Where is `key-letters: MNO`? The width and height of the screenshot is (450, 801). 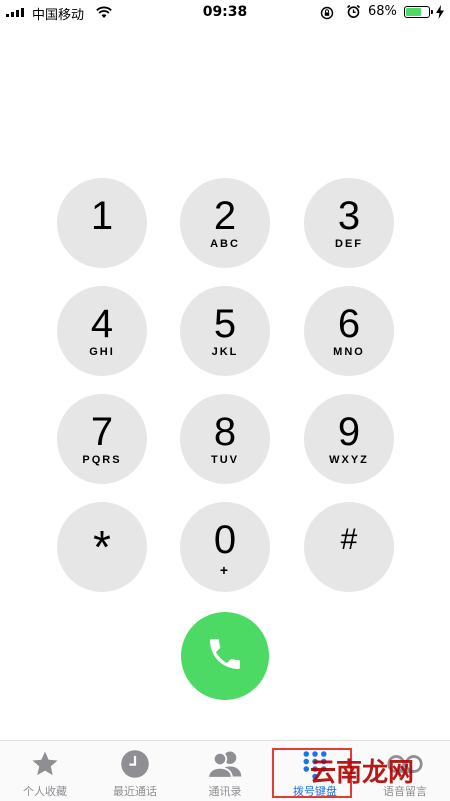 key-letters: MNO is located at coordinates (349, 352).